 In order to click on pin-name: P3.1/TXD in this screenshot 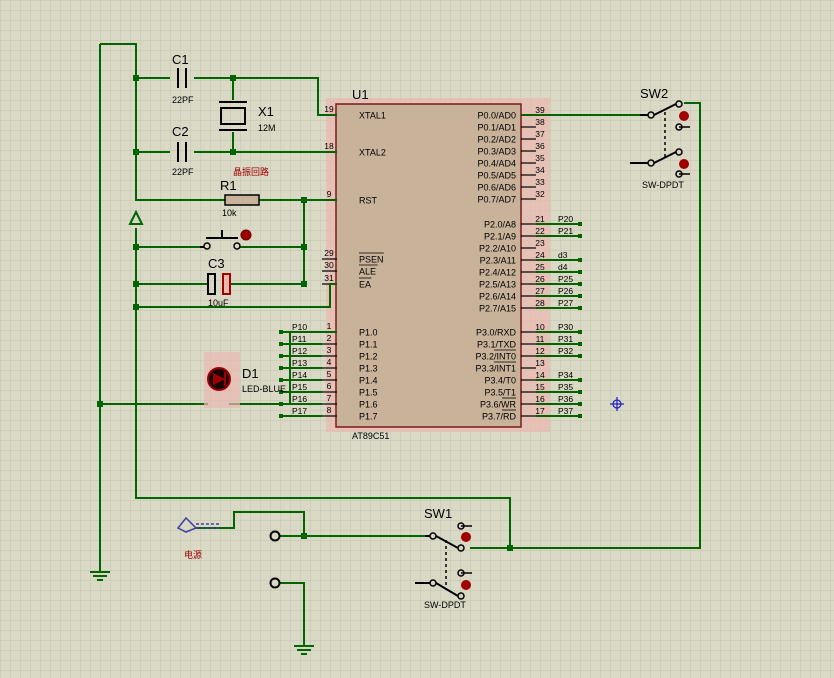, I will do `click(497, 345)`.